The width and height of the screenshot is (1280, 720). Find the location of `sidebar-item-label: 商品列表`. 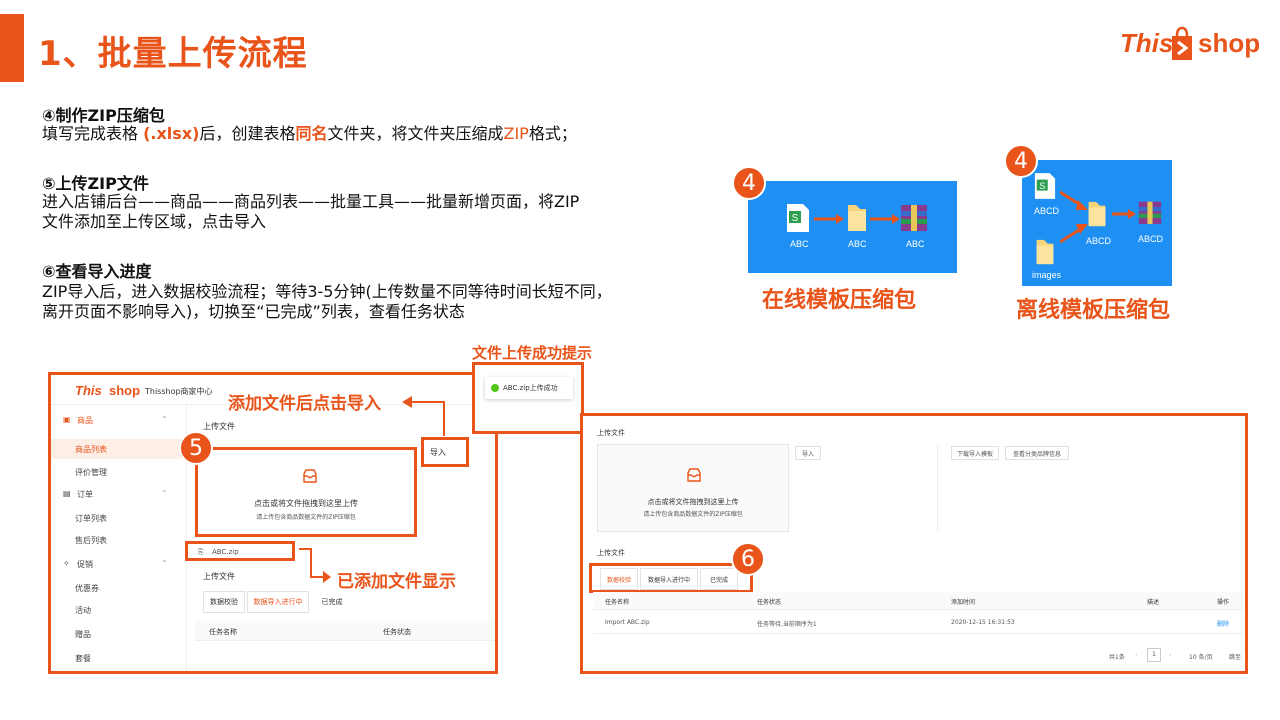

sidebar-item-label: 商品列表 is located at coordinates (91, 449).